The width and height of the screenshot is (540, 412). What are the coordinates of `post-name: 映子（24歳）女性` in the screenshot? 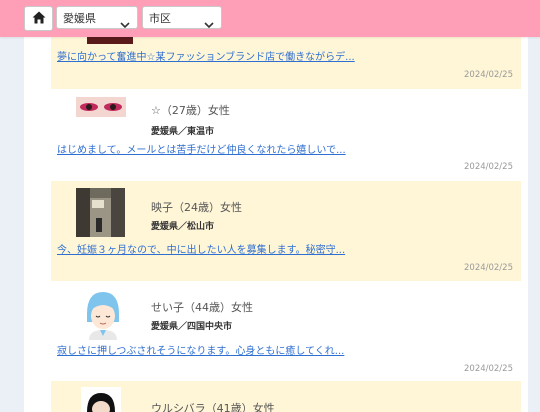 It's located at (196, 207).